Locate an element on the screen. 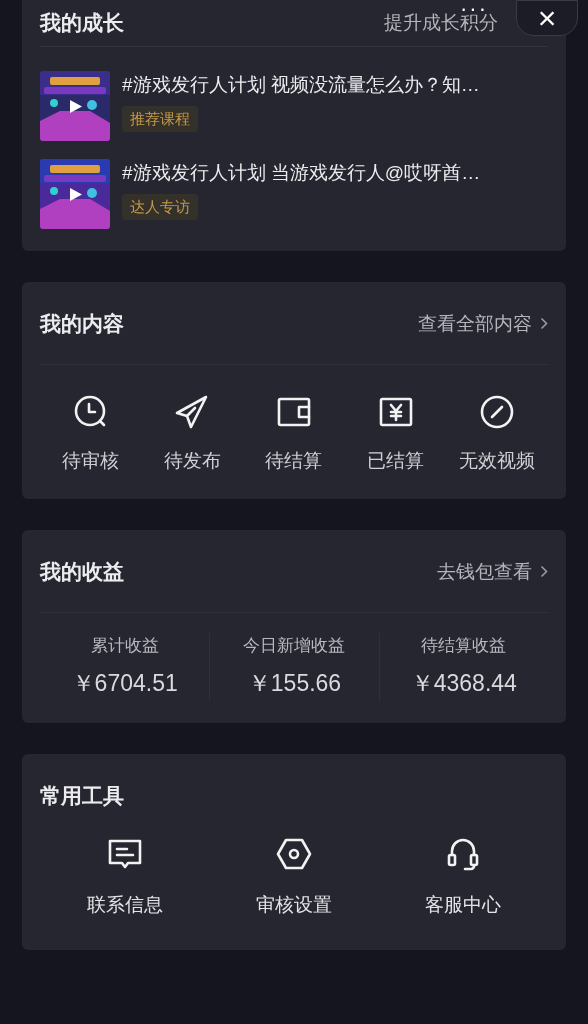 Image resolution: width=588 pixels, height=1024 pixels. stat-value: ￥4368.44 is located at coordinates (463, 683).